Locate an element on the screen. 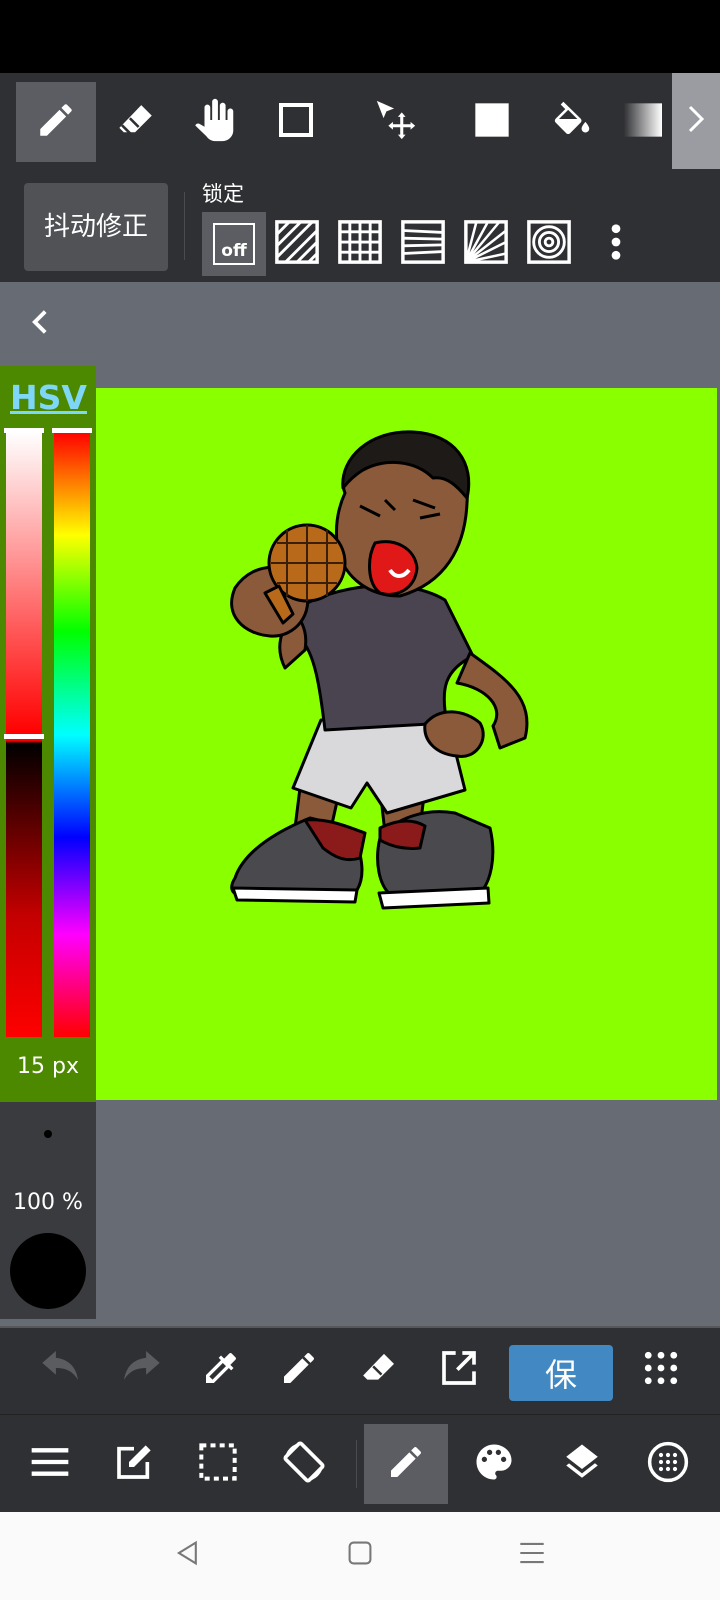  nav-home-button is located at coordinates (360, 1555).